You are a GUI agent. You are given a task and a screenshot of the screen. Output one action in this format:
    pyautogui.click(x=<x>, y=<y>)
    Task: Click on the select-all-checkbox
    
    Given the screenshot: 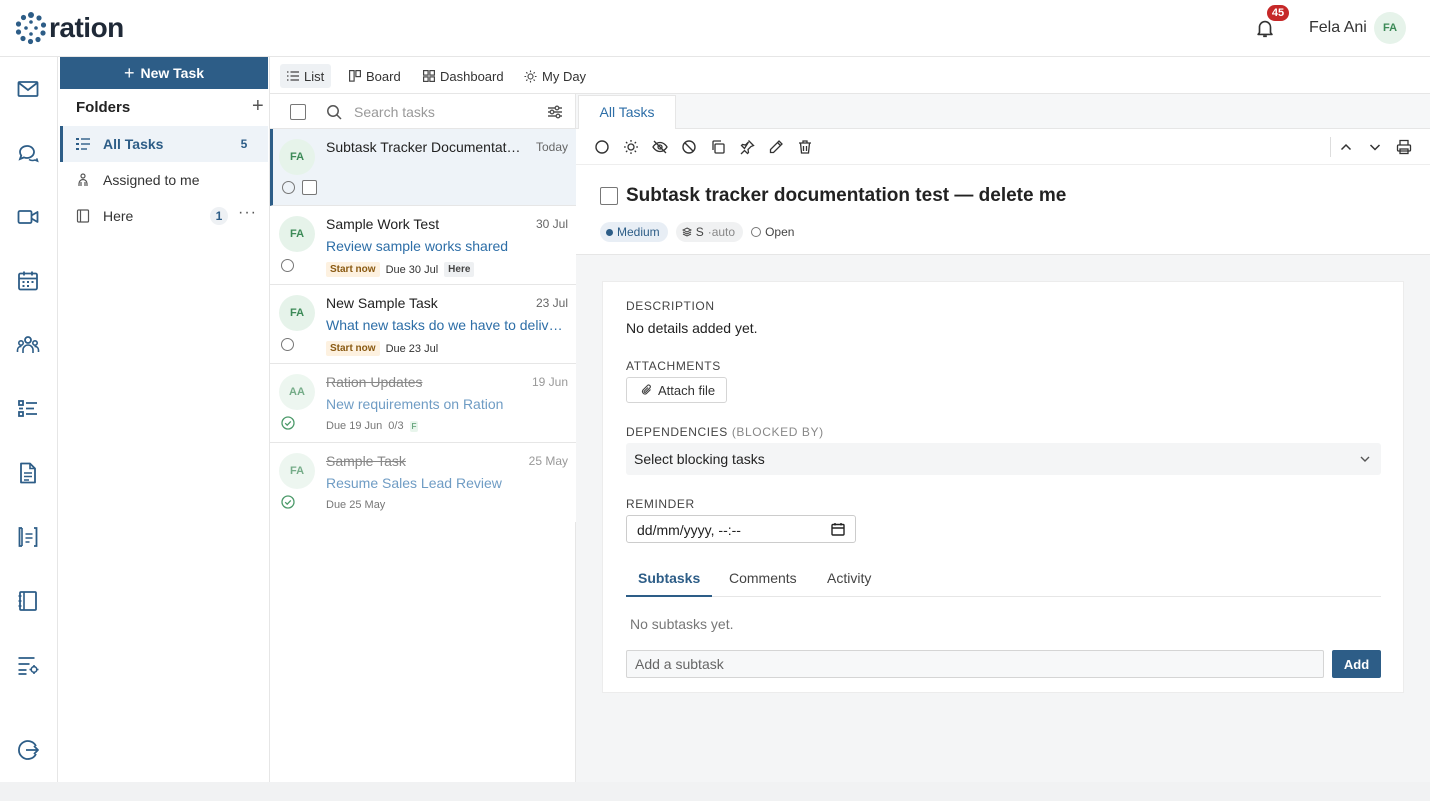 What is the action you would take?
    pyautogui.click(x=298, y=112)
    